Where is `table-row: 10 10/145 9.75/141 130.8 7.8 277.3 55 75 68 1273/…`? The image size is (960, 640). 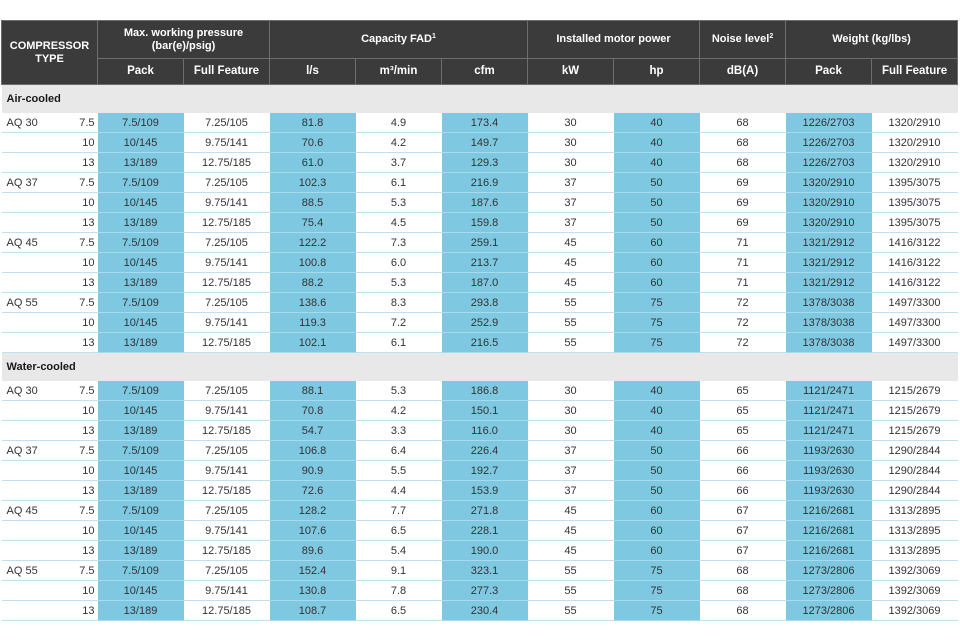 table-row: 10 10/145 9.75/141 130.8 7.8 277.3 55 75 68 1273/… is located at coordinates (479, 590).